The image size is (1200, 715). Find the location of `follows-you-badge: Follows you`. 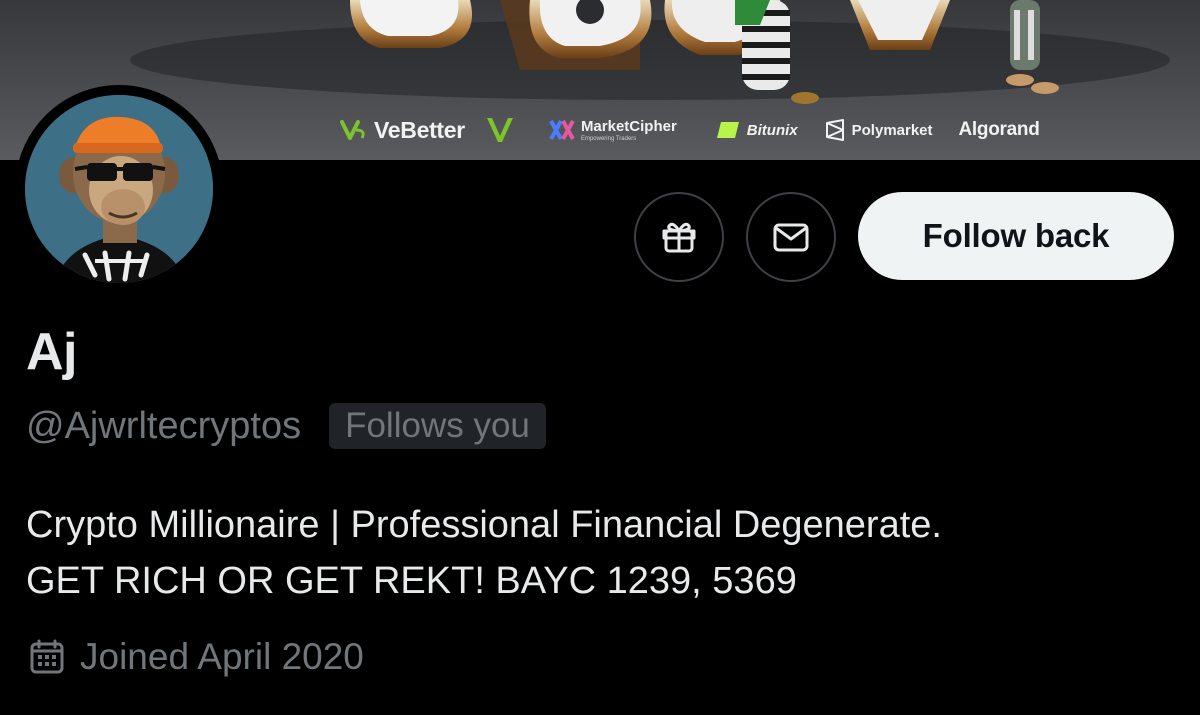

follows-you-badge: Follows you is located at coordinates (437, 426).